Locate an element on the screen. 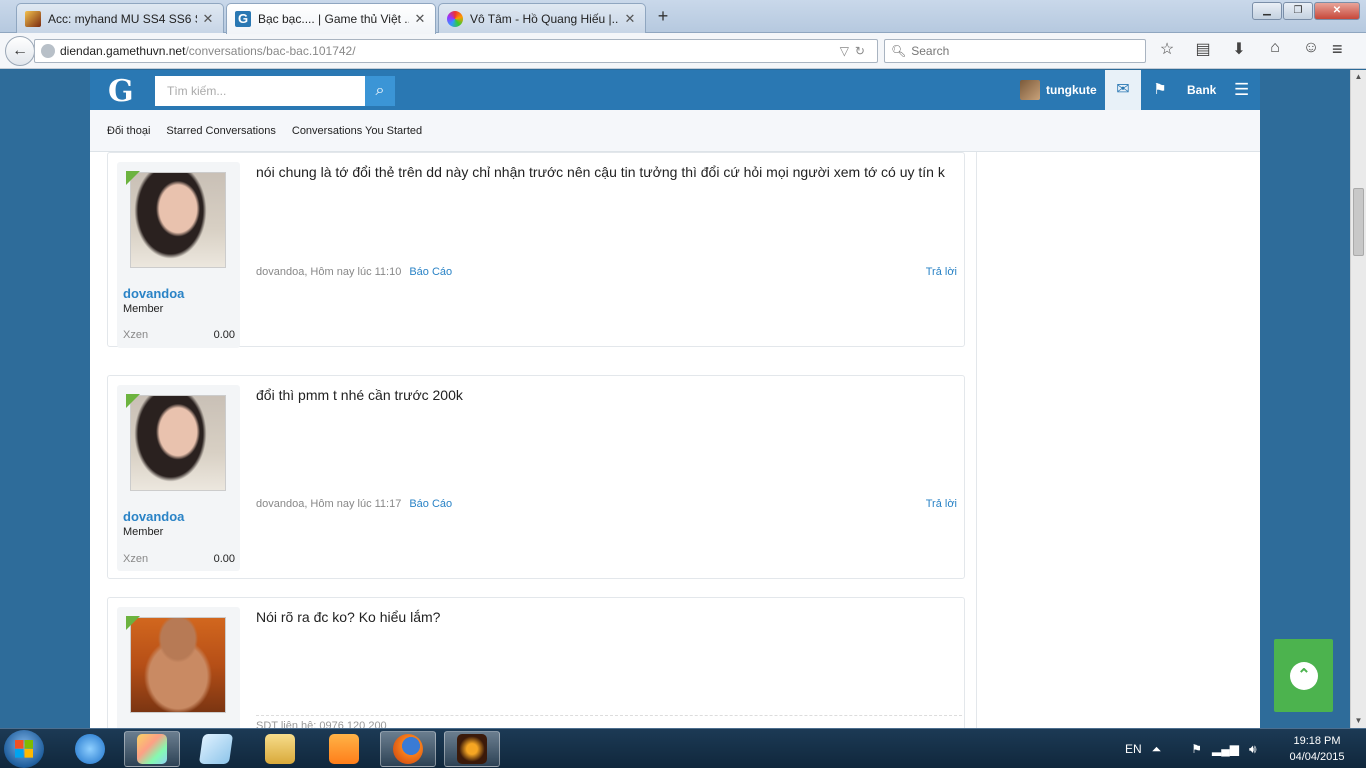 This screenshot has height=768, width=1366. close-window-button: ✕ is located at coordinates (1337, 11).